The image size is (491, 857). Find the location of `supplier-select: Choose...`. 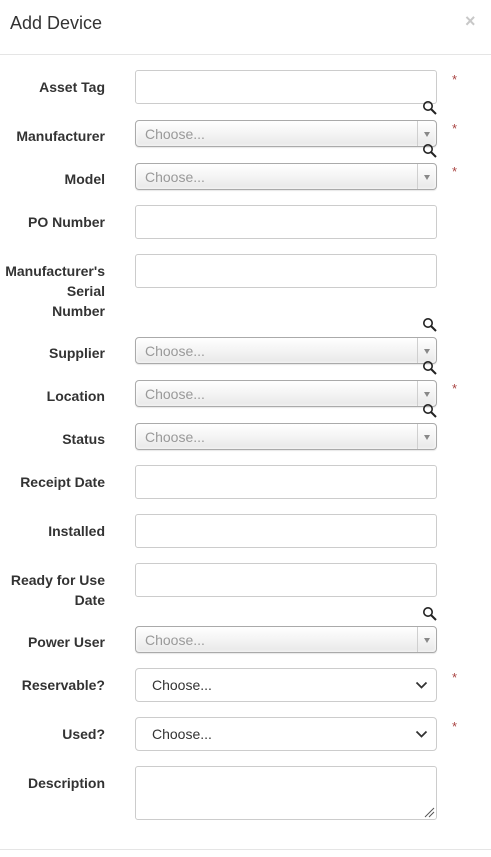

supplier-select: Choose... is located at coordinates (286, 350).